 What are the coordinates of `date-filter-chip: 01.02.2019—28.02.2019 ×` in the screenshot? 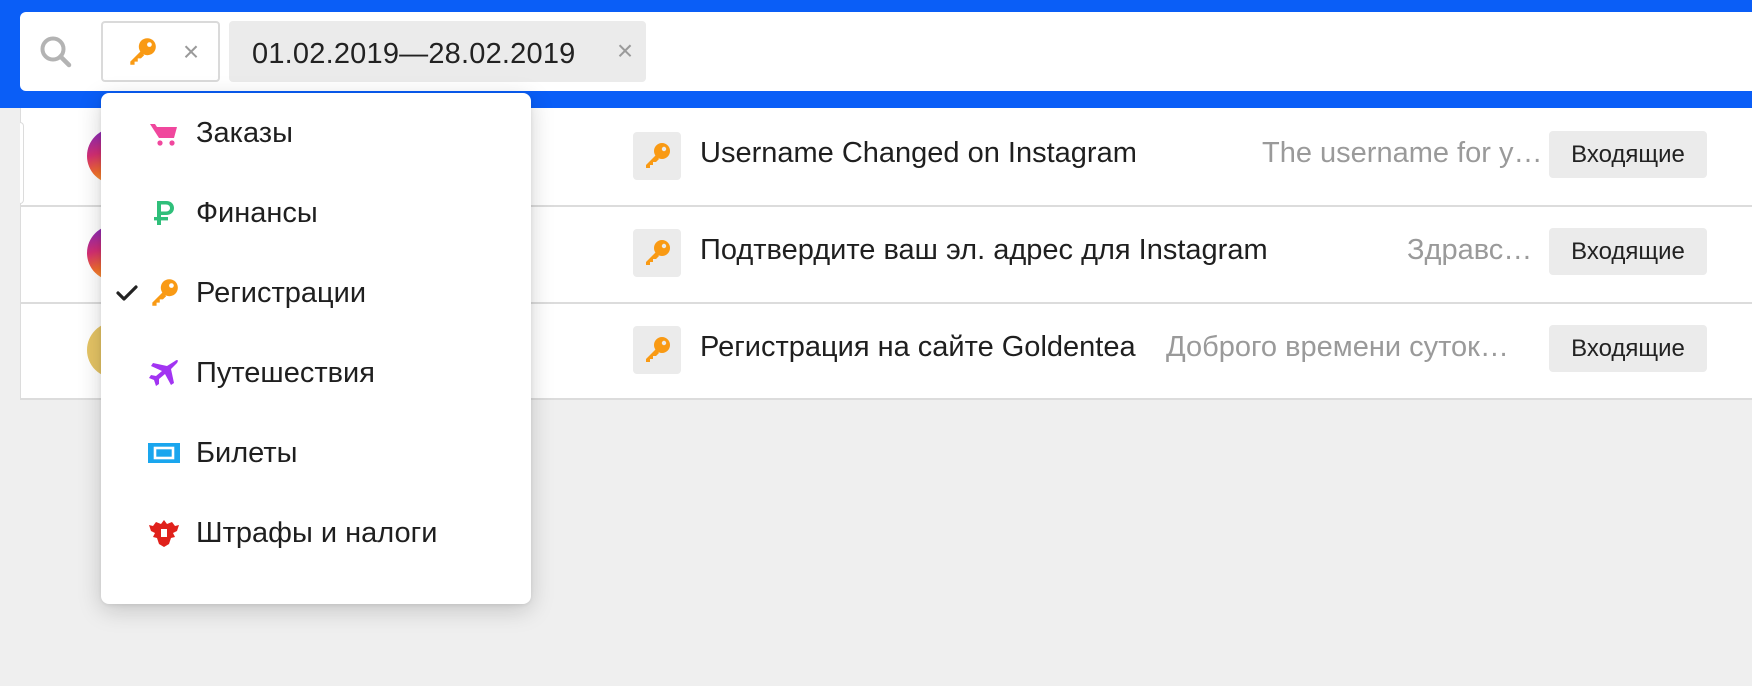 It's located at (437, 51).